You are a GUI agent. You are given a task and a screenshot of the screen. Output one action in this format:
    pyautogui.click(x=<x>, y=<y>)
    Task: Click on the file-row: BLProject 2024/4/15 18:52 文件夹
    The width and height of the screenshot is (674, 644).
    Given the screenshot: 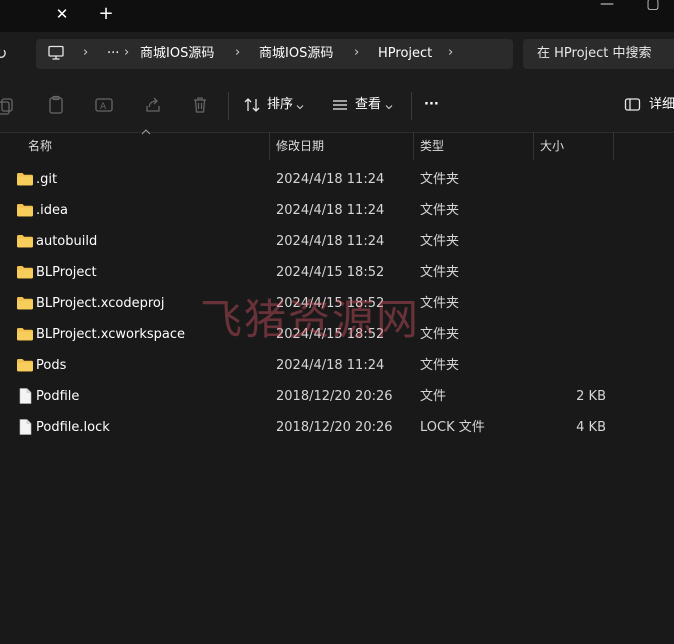 What is the action you would take?
    pyautogui.click(x=337, y=272)
    